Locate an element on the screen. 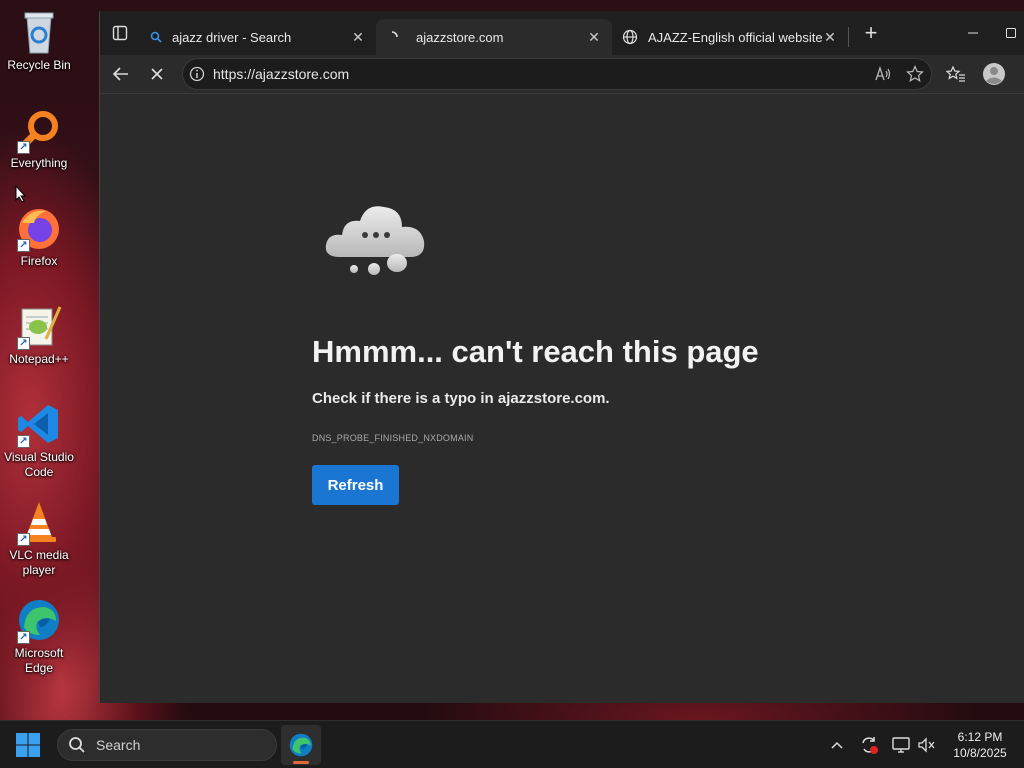 The width and height of the screenshot is (1024, 768). star-icon is located at coordinates (915, 74).